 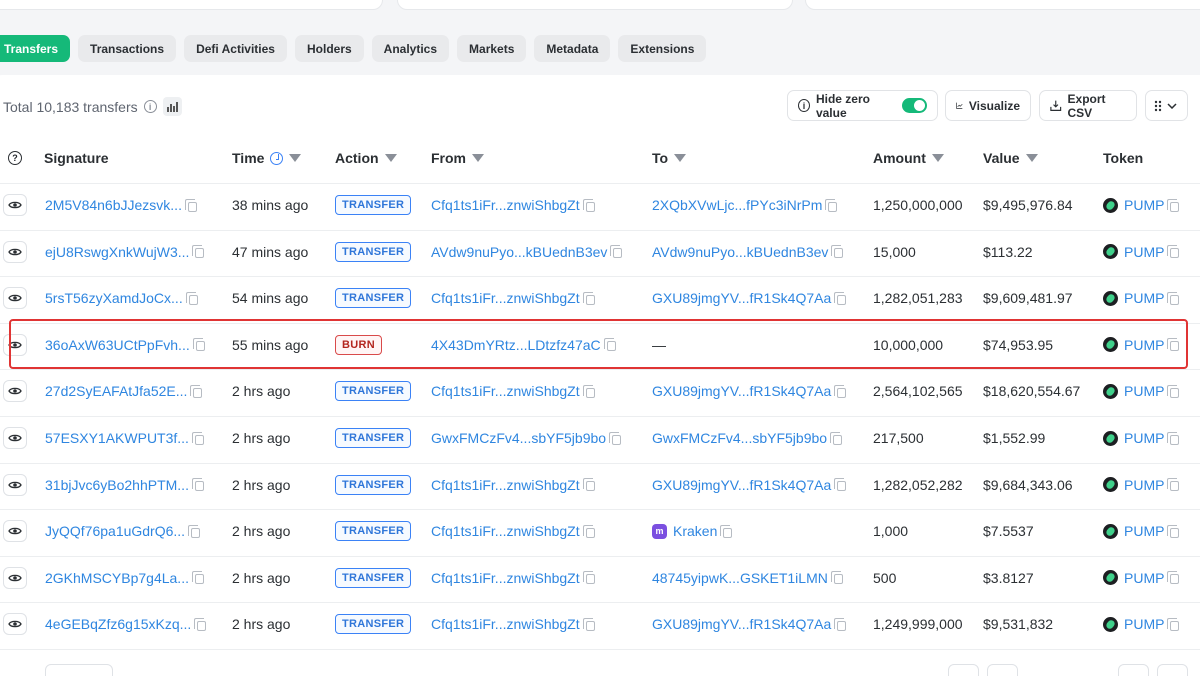 What do you see at coordinates (862, 105) in the screenshot?
I see `hide-zero-value-toggle: i Hide zero value` at bounding box center [862, 105].